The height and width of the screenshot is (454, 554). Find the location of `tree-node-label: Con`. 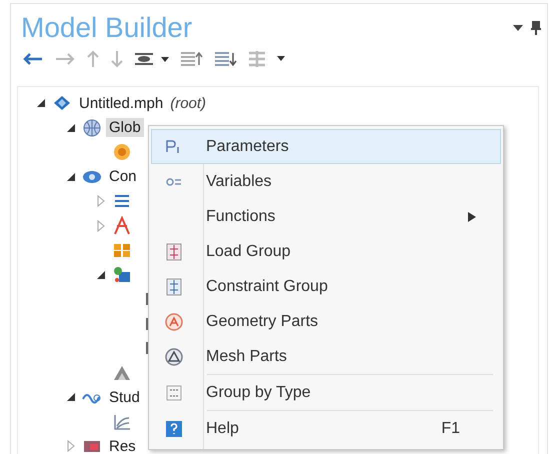

tree-node-label: Con is located at coordinates (123, 176).